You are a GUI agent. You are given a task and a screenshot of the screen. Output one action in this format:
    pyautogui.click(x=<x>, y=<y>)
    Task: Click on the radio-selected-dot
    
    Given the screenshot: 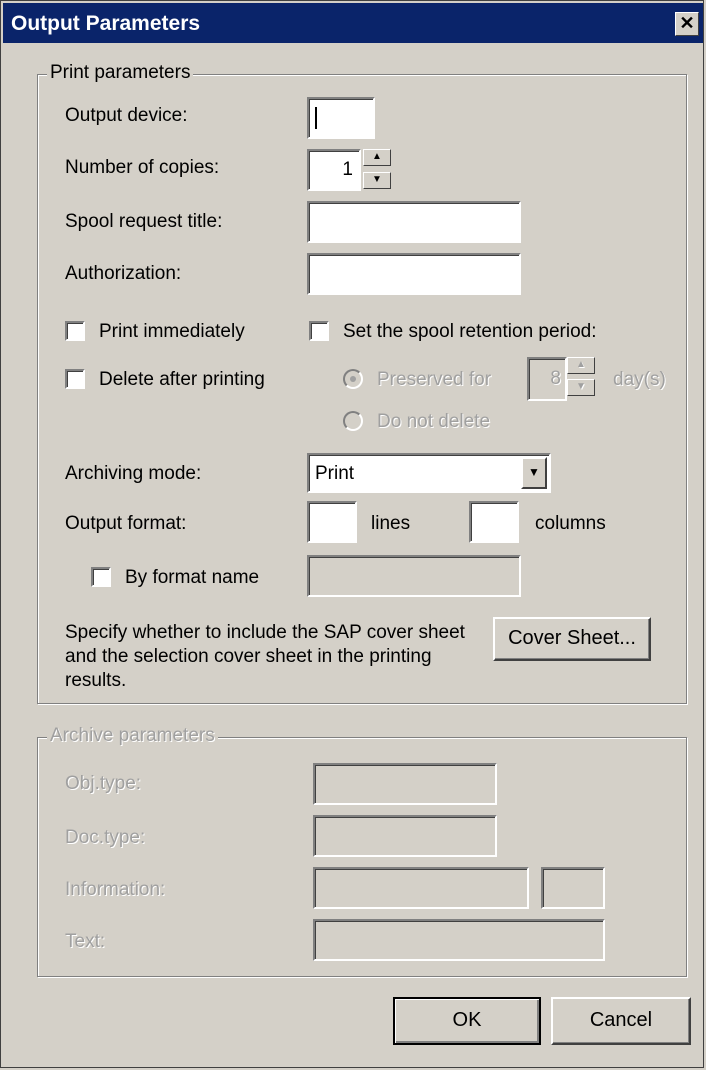 What is the action you would take?
    pyautogui.click(x=353, y=379)
    